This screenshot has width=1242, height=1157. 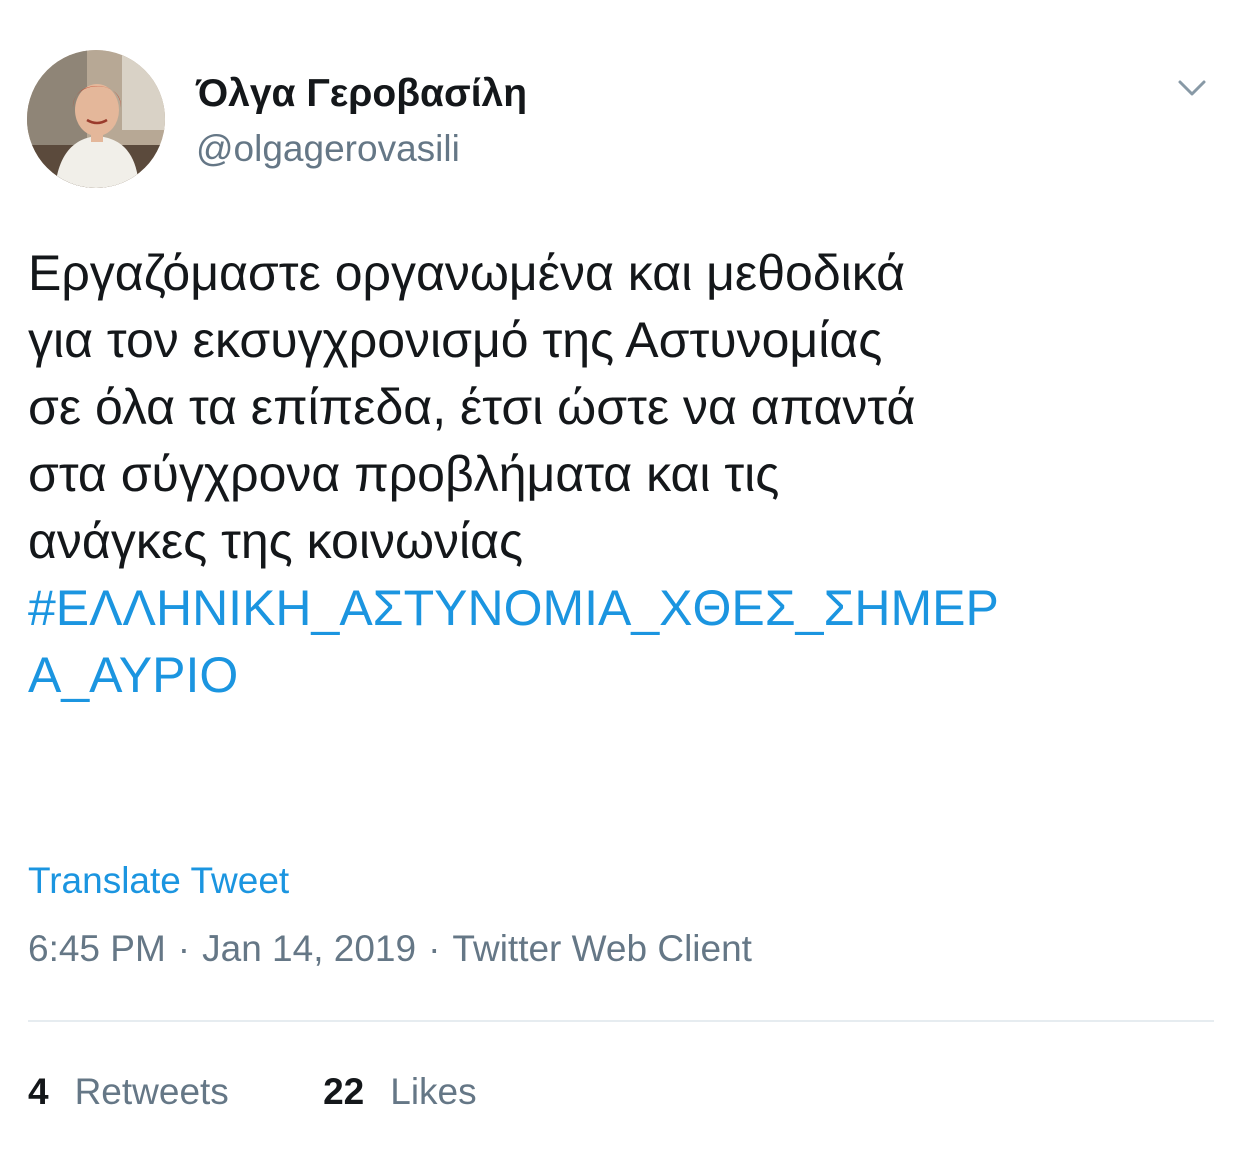 I want to click on tweet-meta: 6:45 PM · Jan 14, 2019 · Twitter Web Client, so click(x=390, y=949).